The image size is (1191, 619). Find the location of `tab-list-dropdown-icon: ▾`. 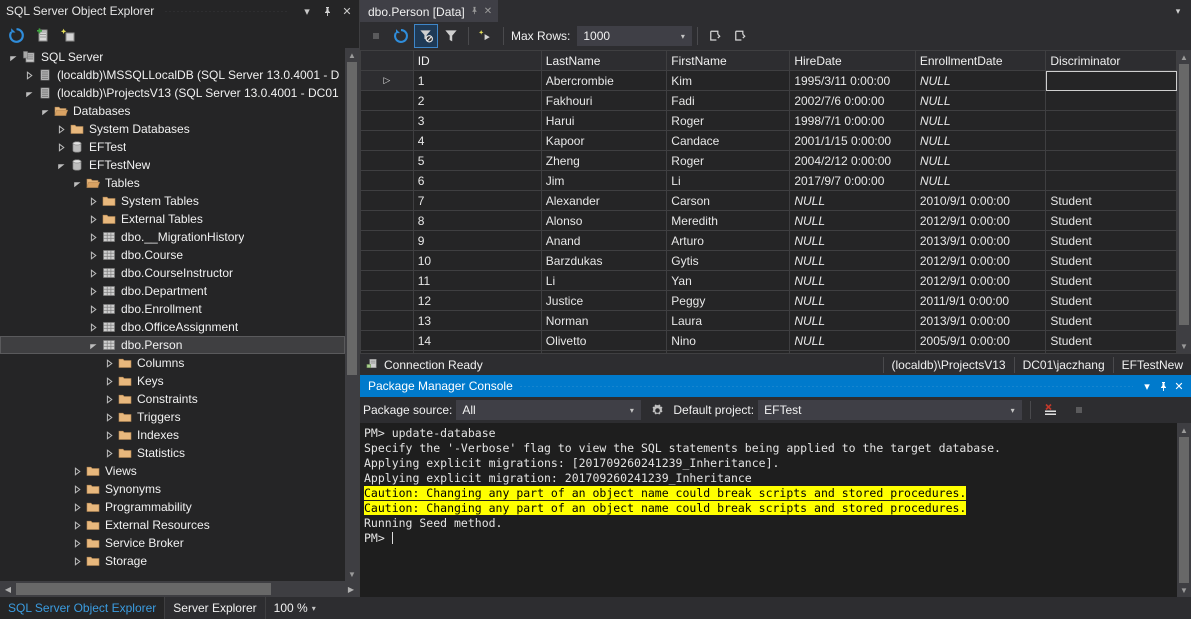

tab-list-dropdown-icon: ▾ is located at coordinates (1178, 11).